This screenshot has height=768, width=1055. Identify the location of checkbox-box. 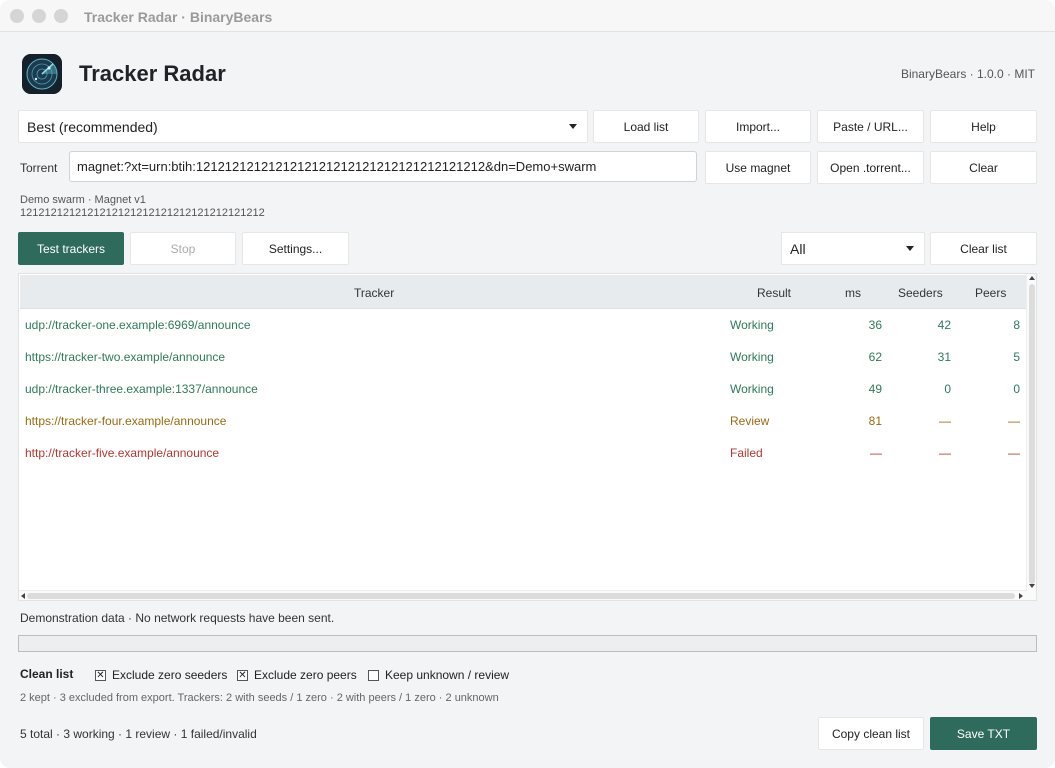
(373, 675).